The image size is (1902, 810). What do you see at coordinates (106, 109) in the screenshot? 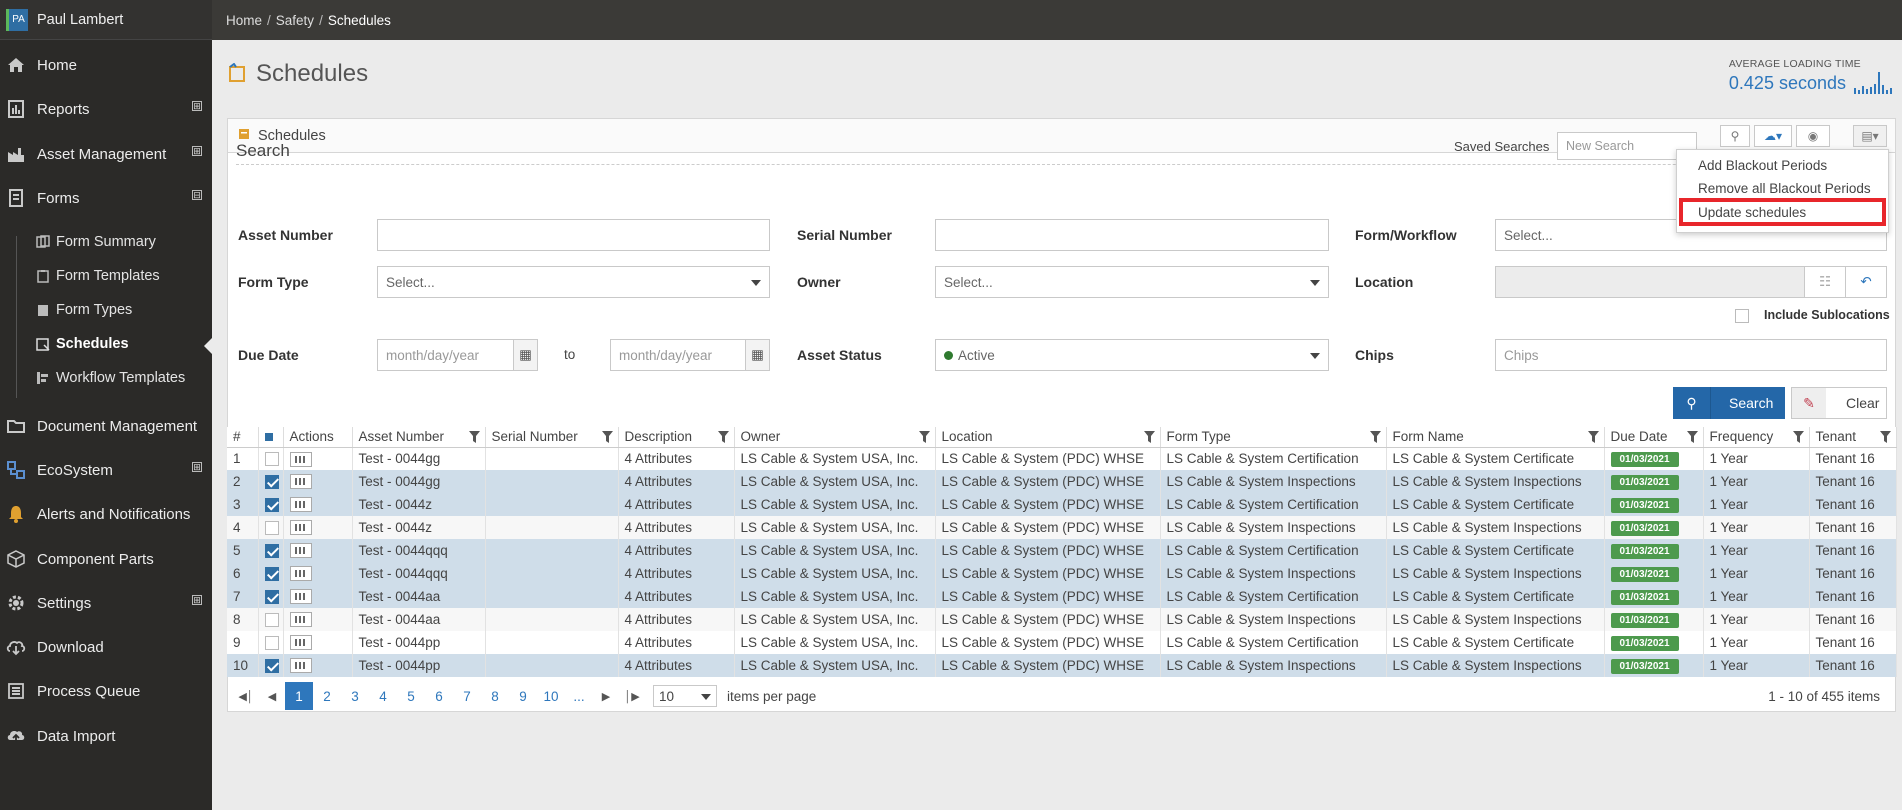
I see `sidebar-item-reports: Reports ⊞` at bounding box center [106, 109].